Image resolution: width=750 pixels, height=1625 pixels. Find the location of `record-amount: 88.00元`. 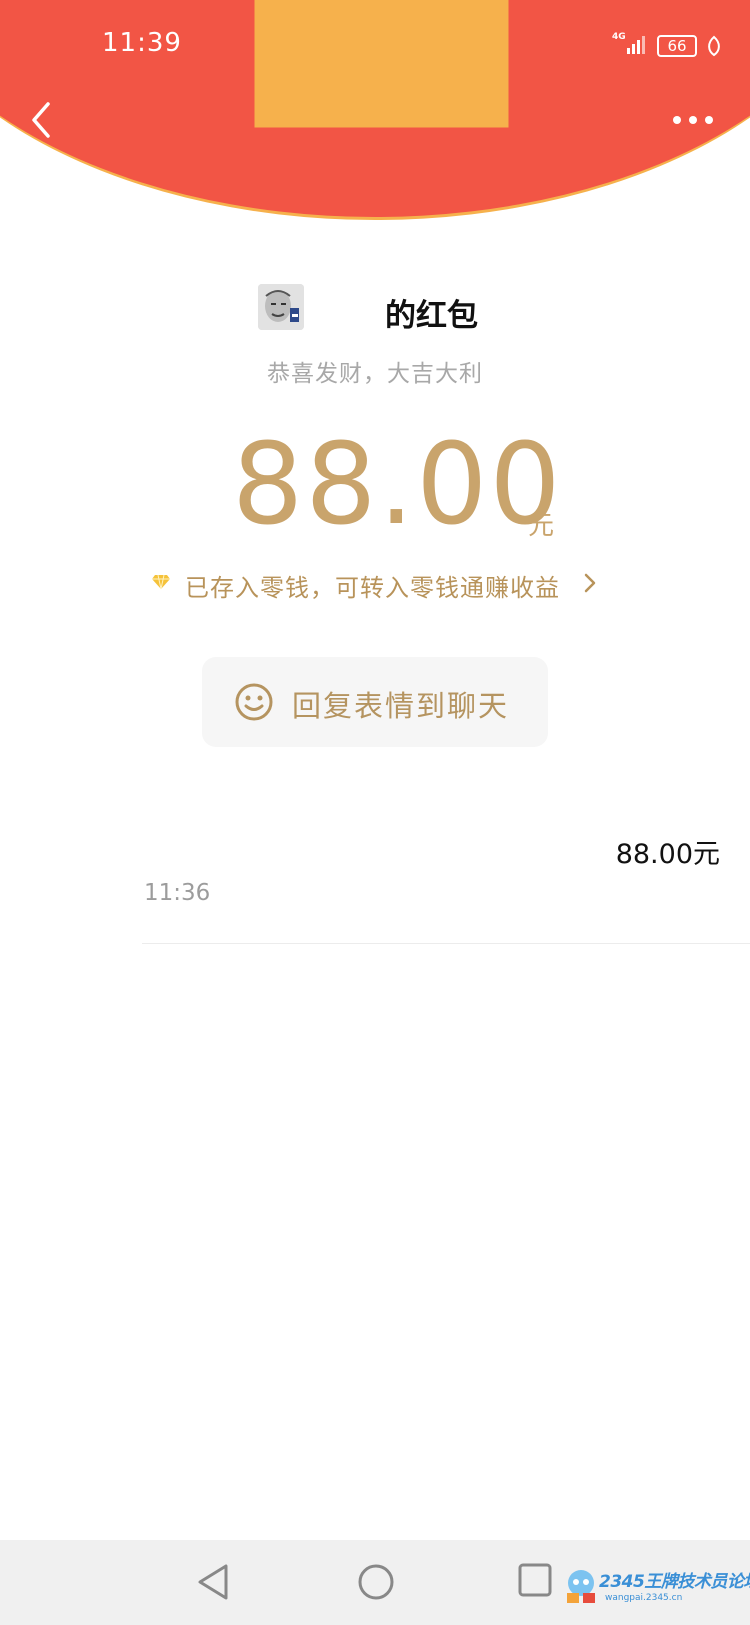

record-amount: 88.00元 is located at coordinates (667, 854).